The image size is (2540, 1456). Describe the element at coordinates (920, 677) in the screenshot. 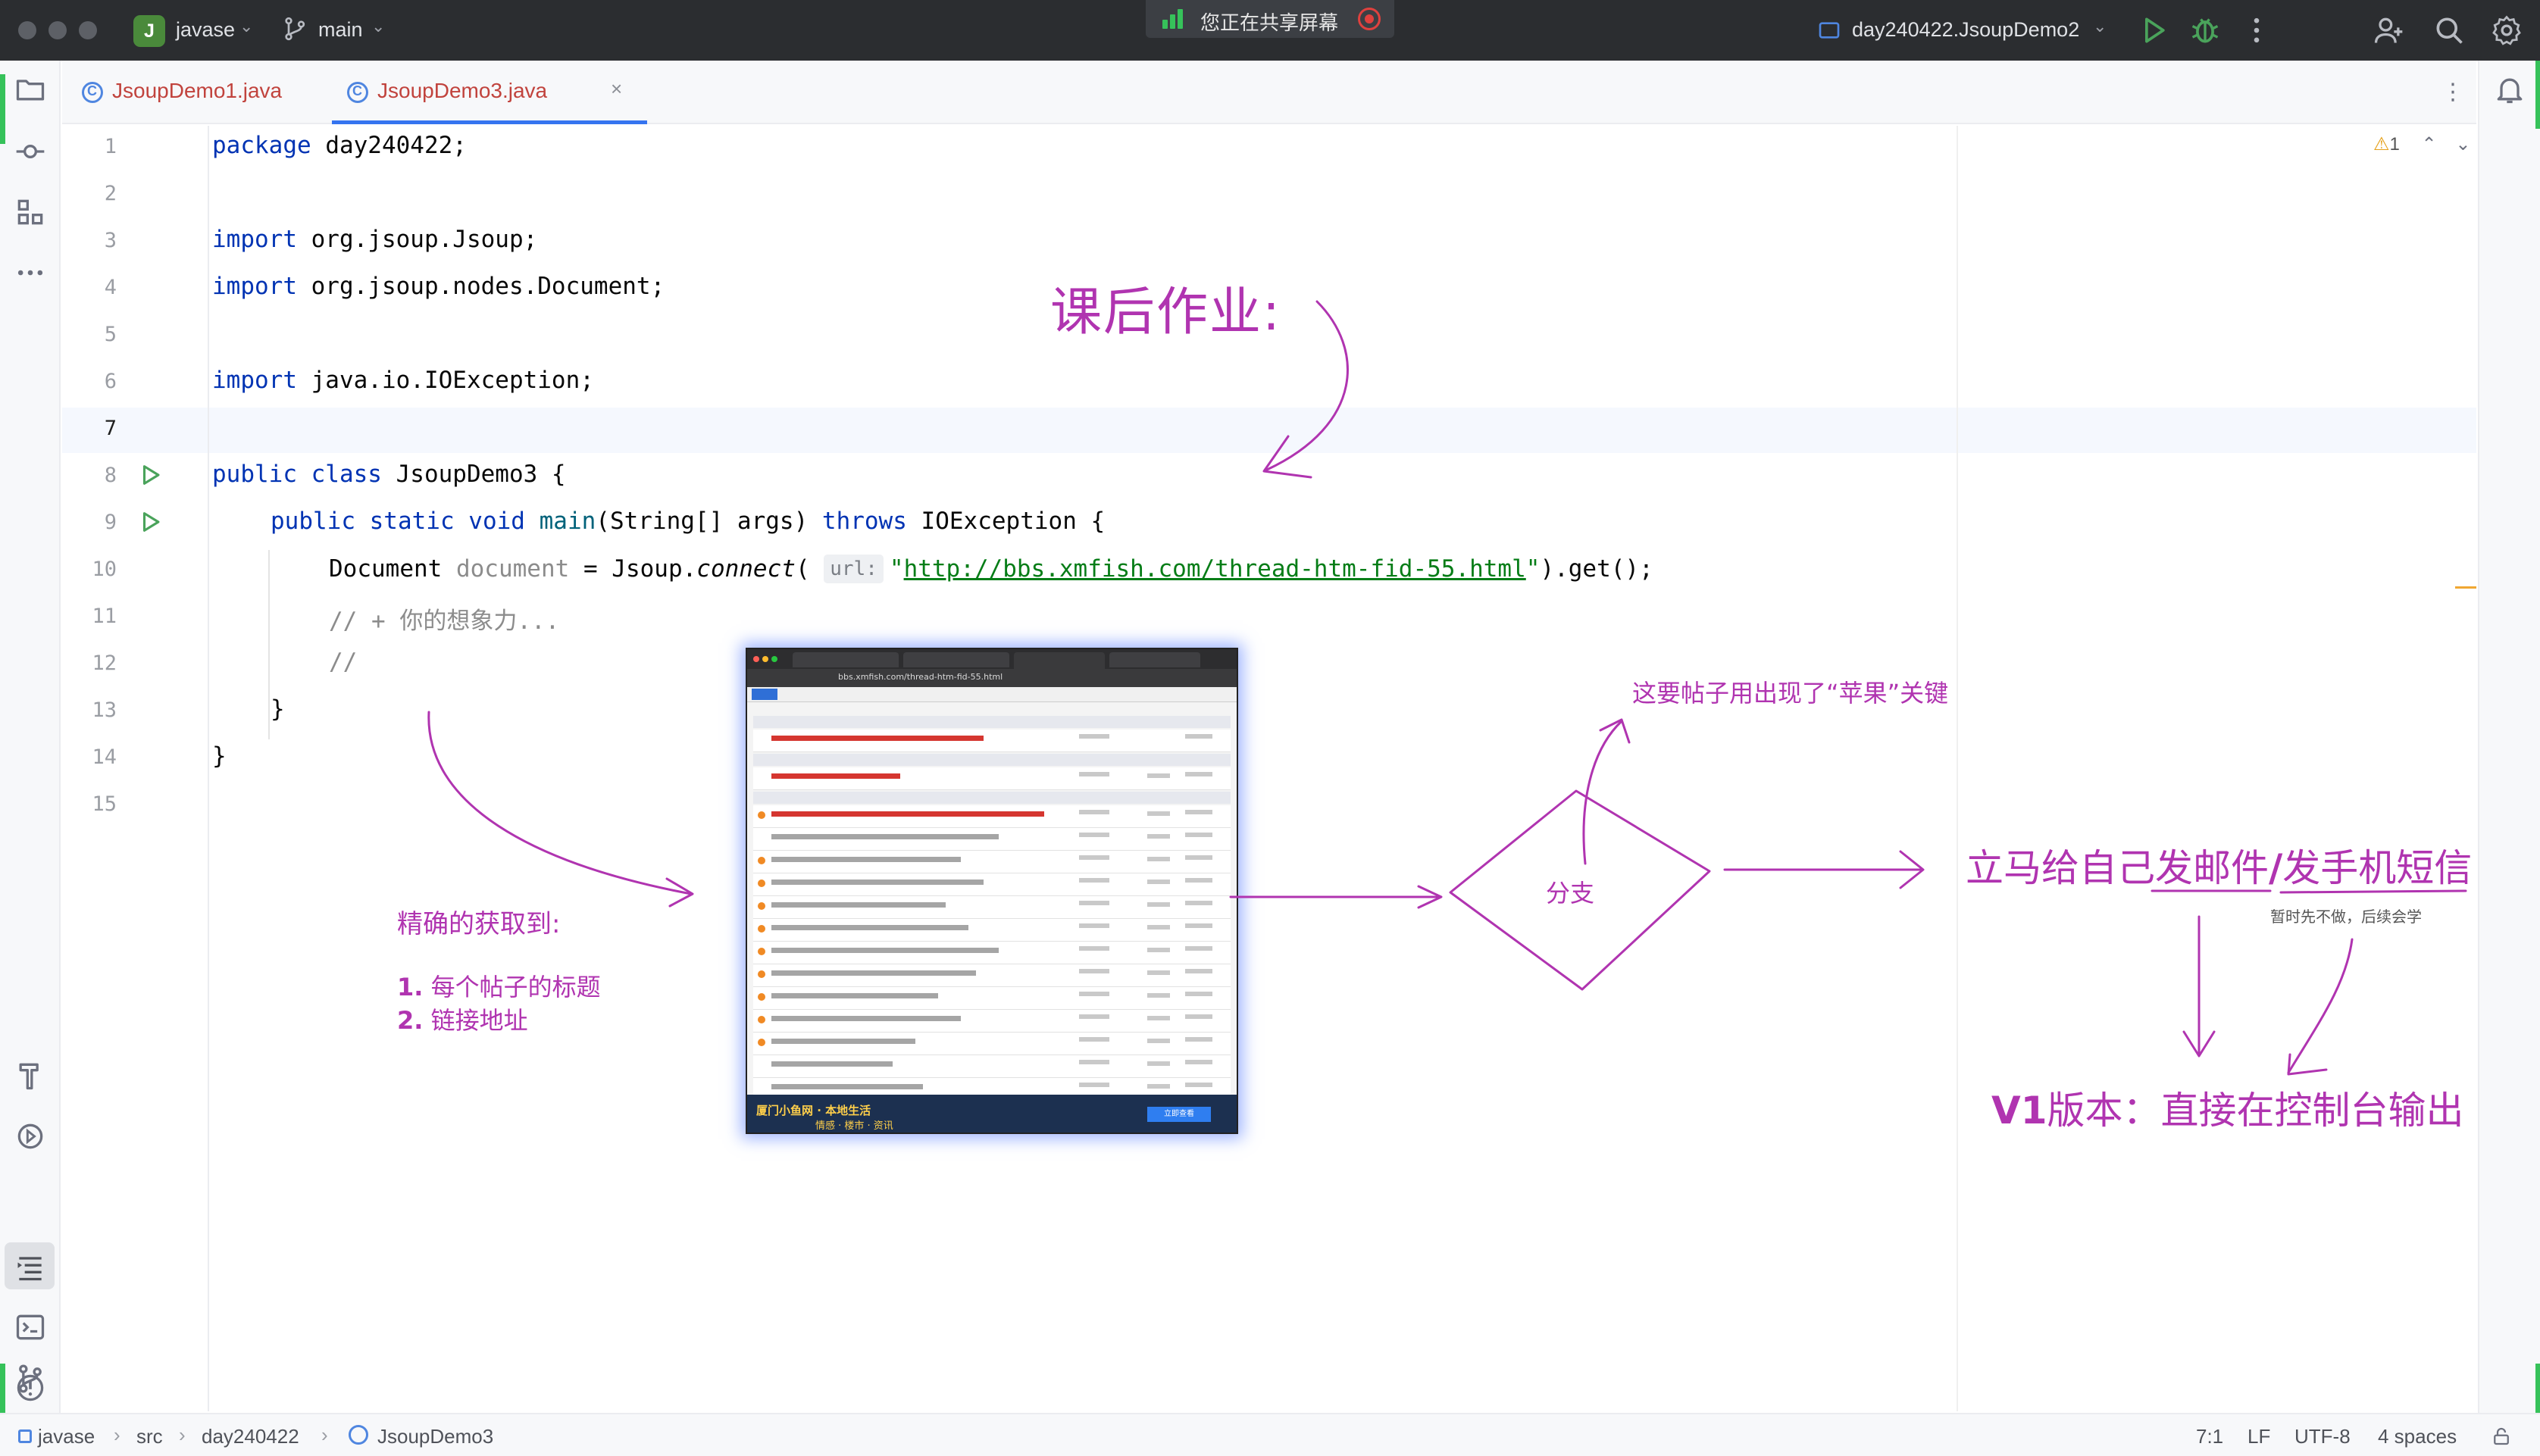

I see `browser-url: bbs.xmfish.com/thread-htm-fid-55.html` at that location.